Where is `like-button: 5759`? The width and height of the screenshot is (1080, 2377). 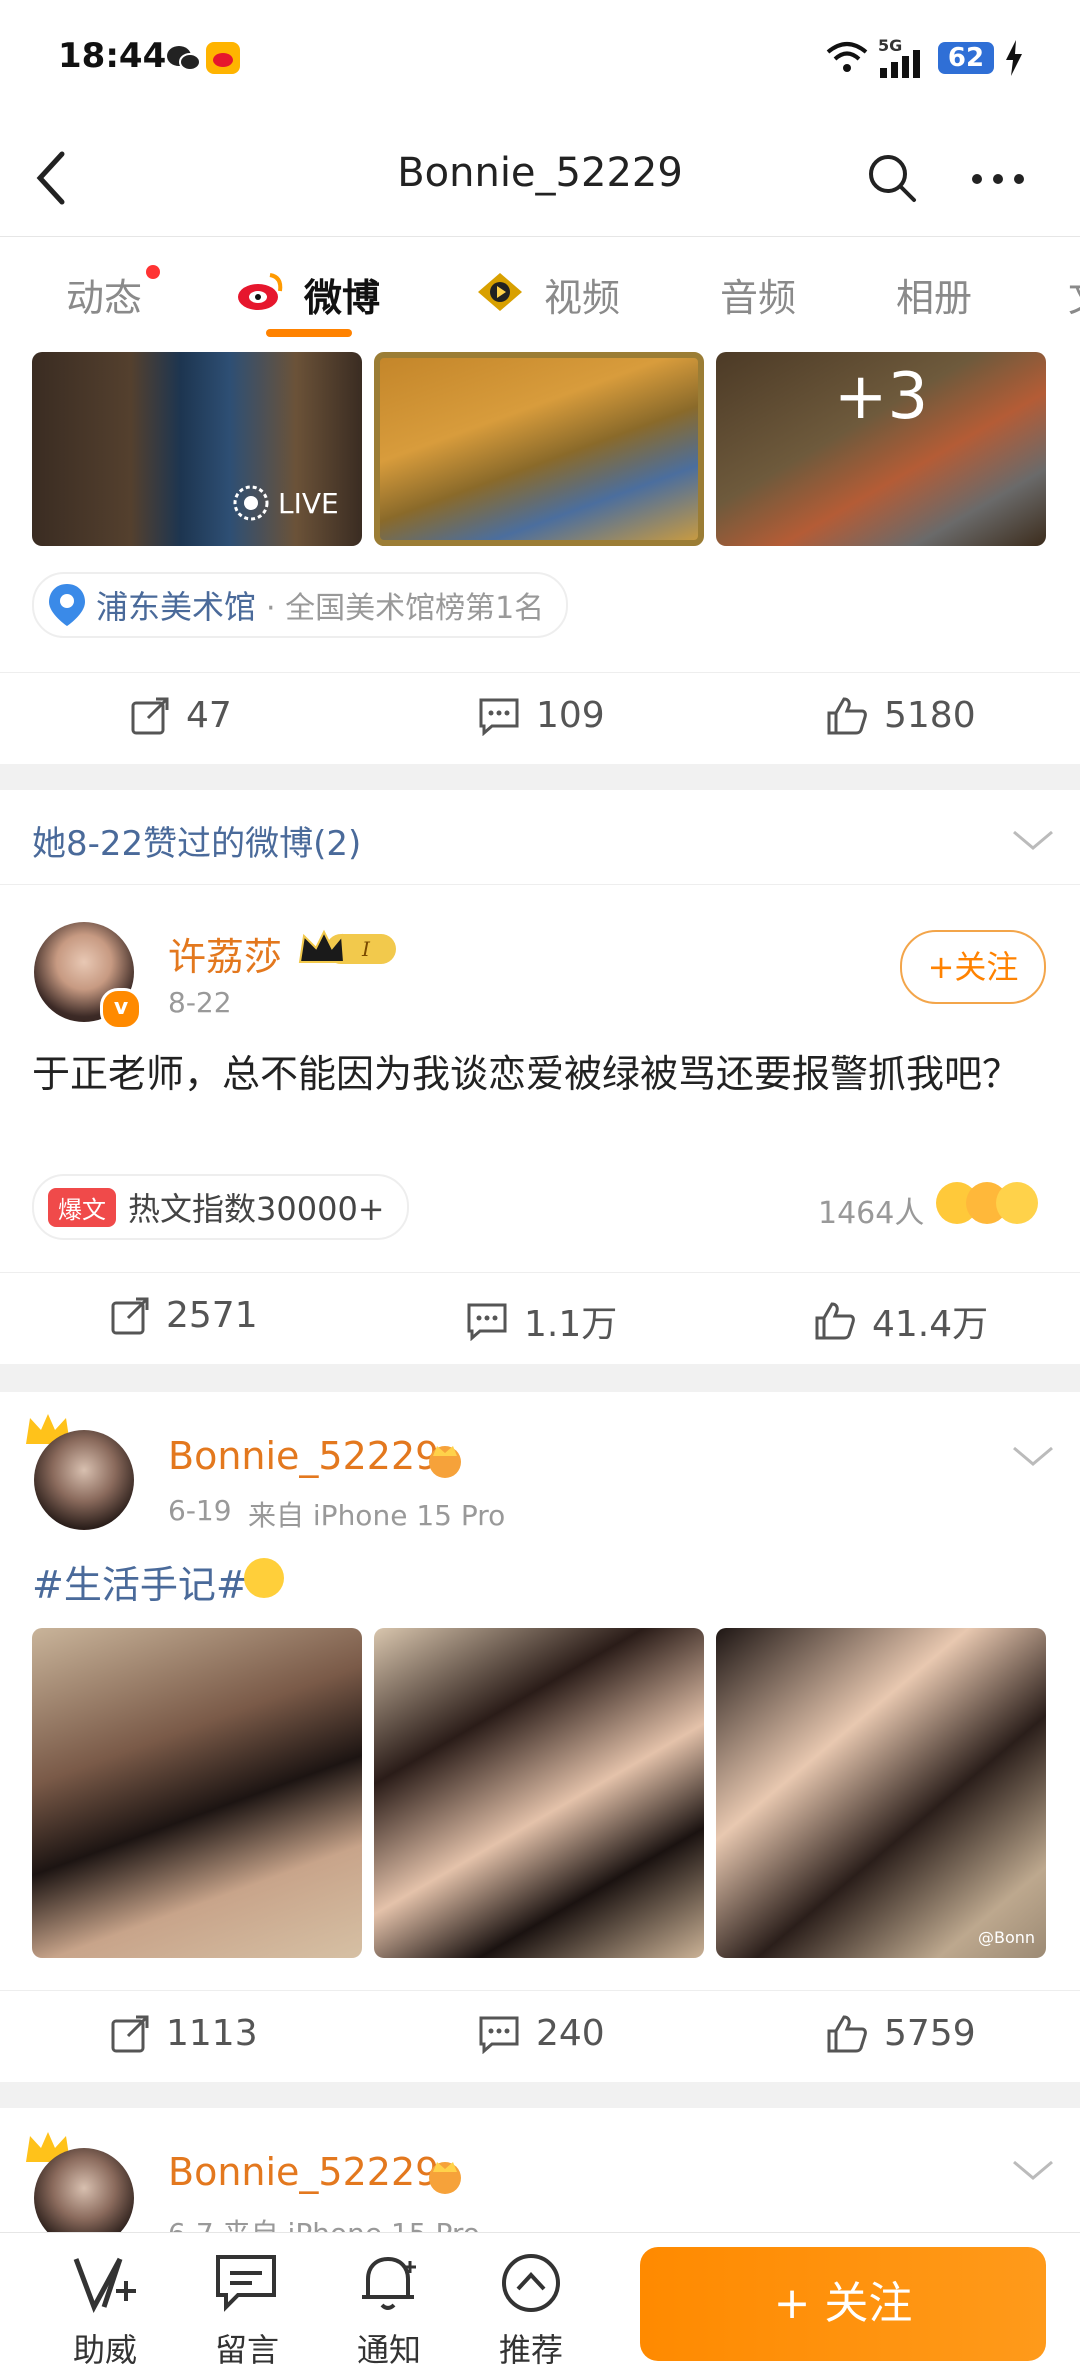
like-button: 5759 is located at coordinates (901, 2033).